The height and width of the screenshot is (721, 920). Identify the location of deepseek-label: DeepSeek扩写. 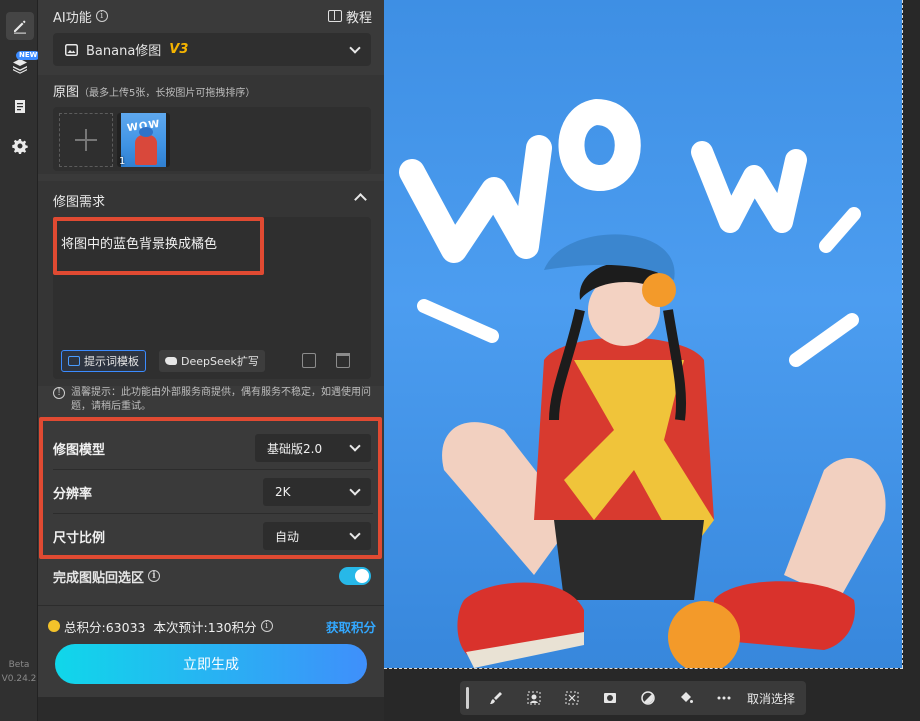
(220, 361).